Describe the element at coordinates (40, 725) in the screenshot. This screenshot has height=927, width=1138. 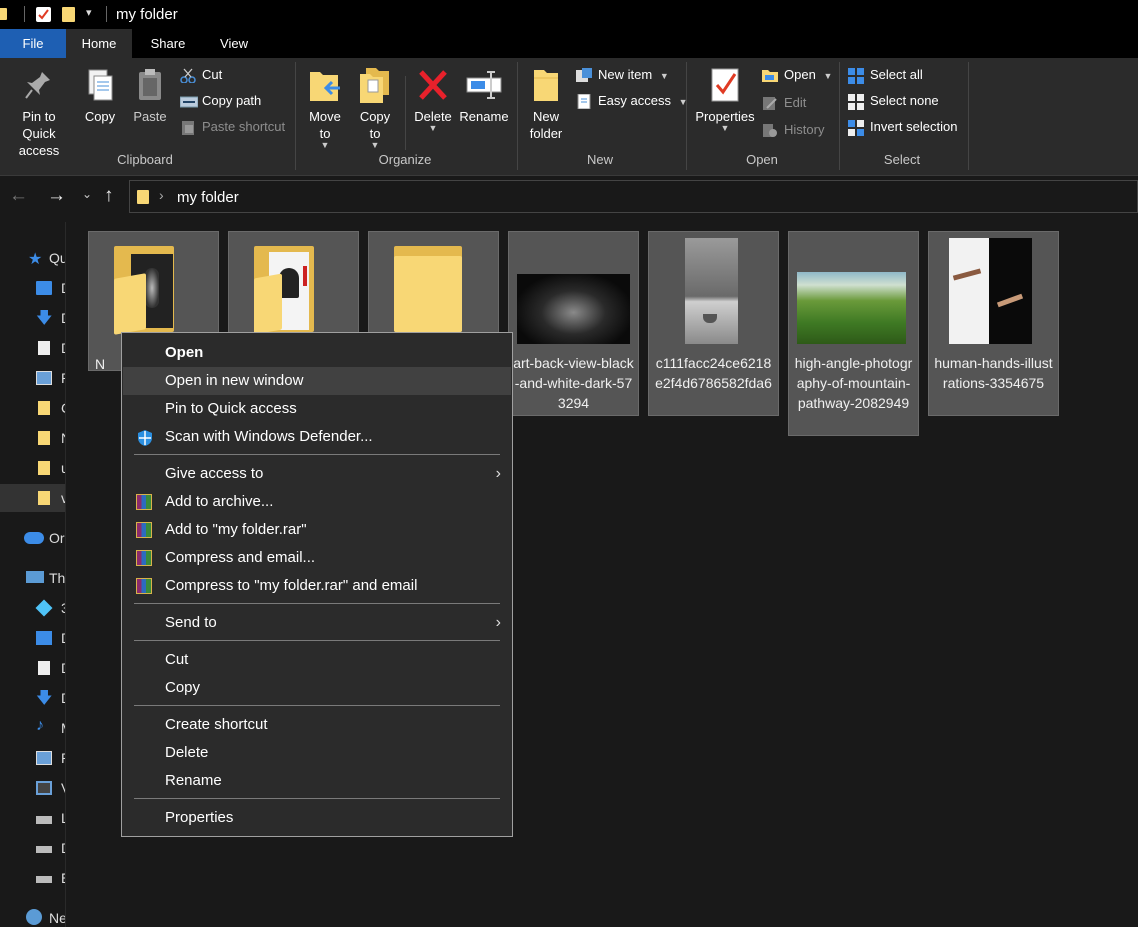
I see `music-icon: ♪` at that location.